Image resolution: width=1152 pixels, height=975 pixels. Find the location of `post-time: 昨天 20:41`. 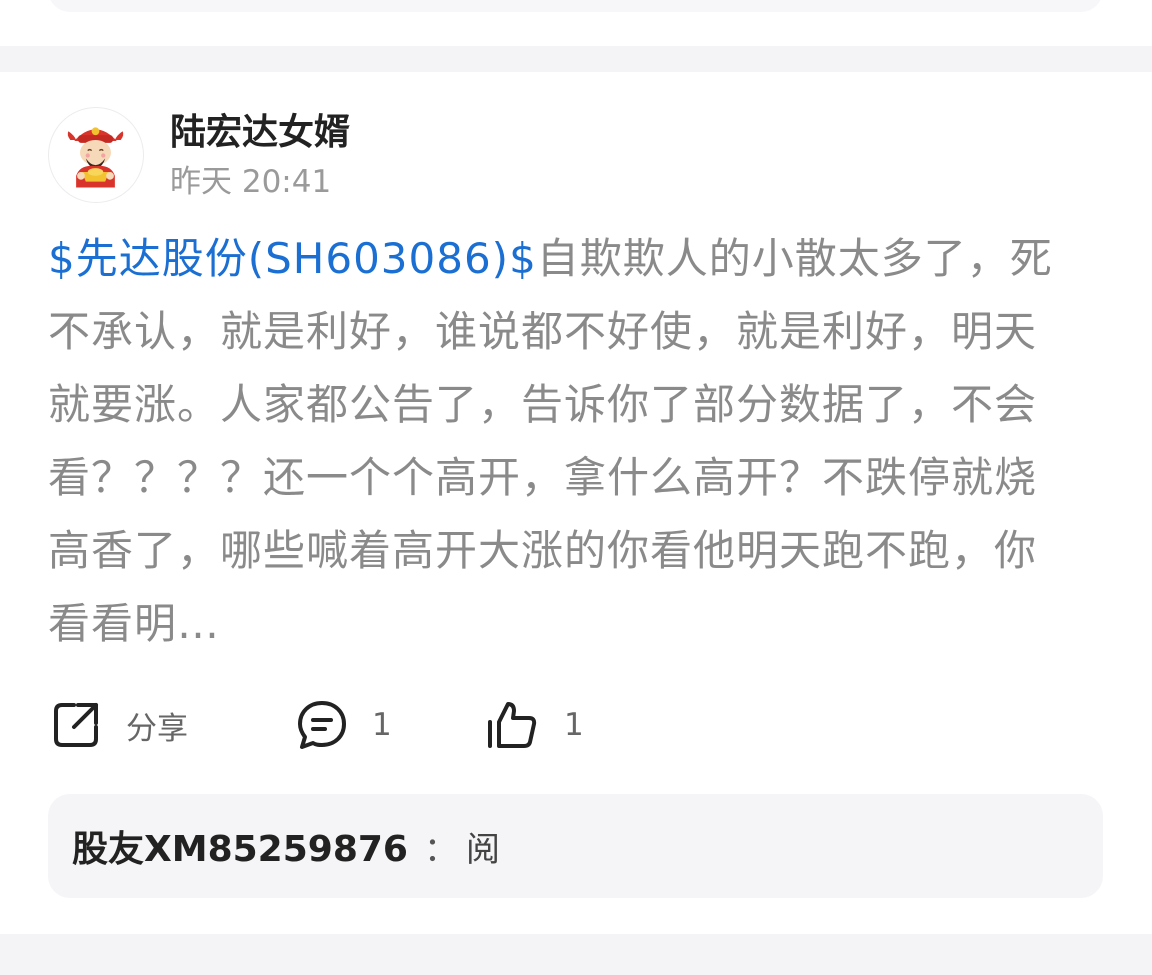

post-time: 昨天 20:41 is located at coordinates (251, 182).